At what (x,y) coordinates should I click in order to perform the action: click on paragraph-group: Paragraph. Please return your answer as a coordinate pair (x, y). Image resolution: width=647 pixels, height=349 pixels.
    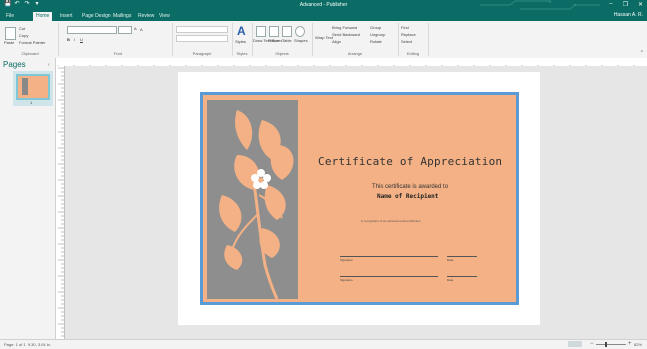
    Looking at the image, I should click on (202, 39).